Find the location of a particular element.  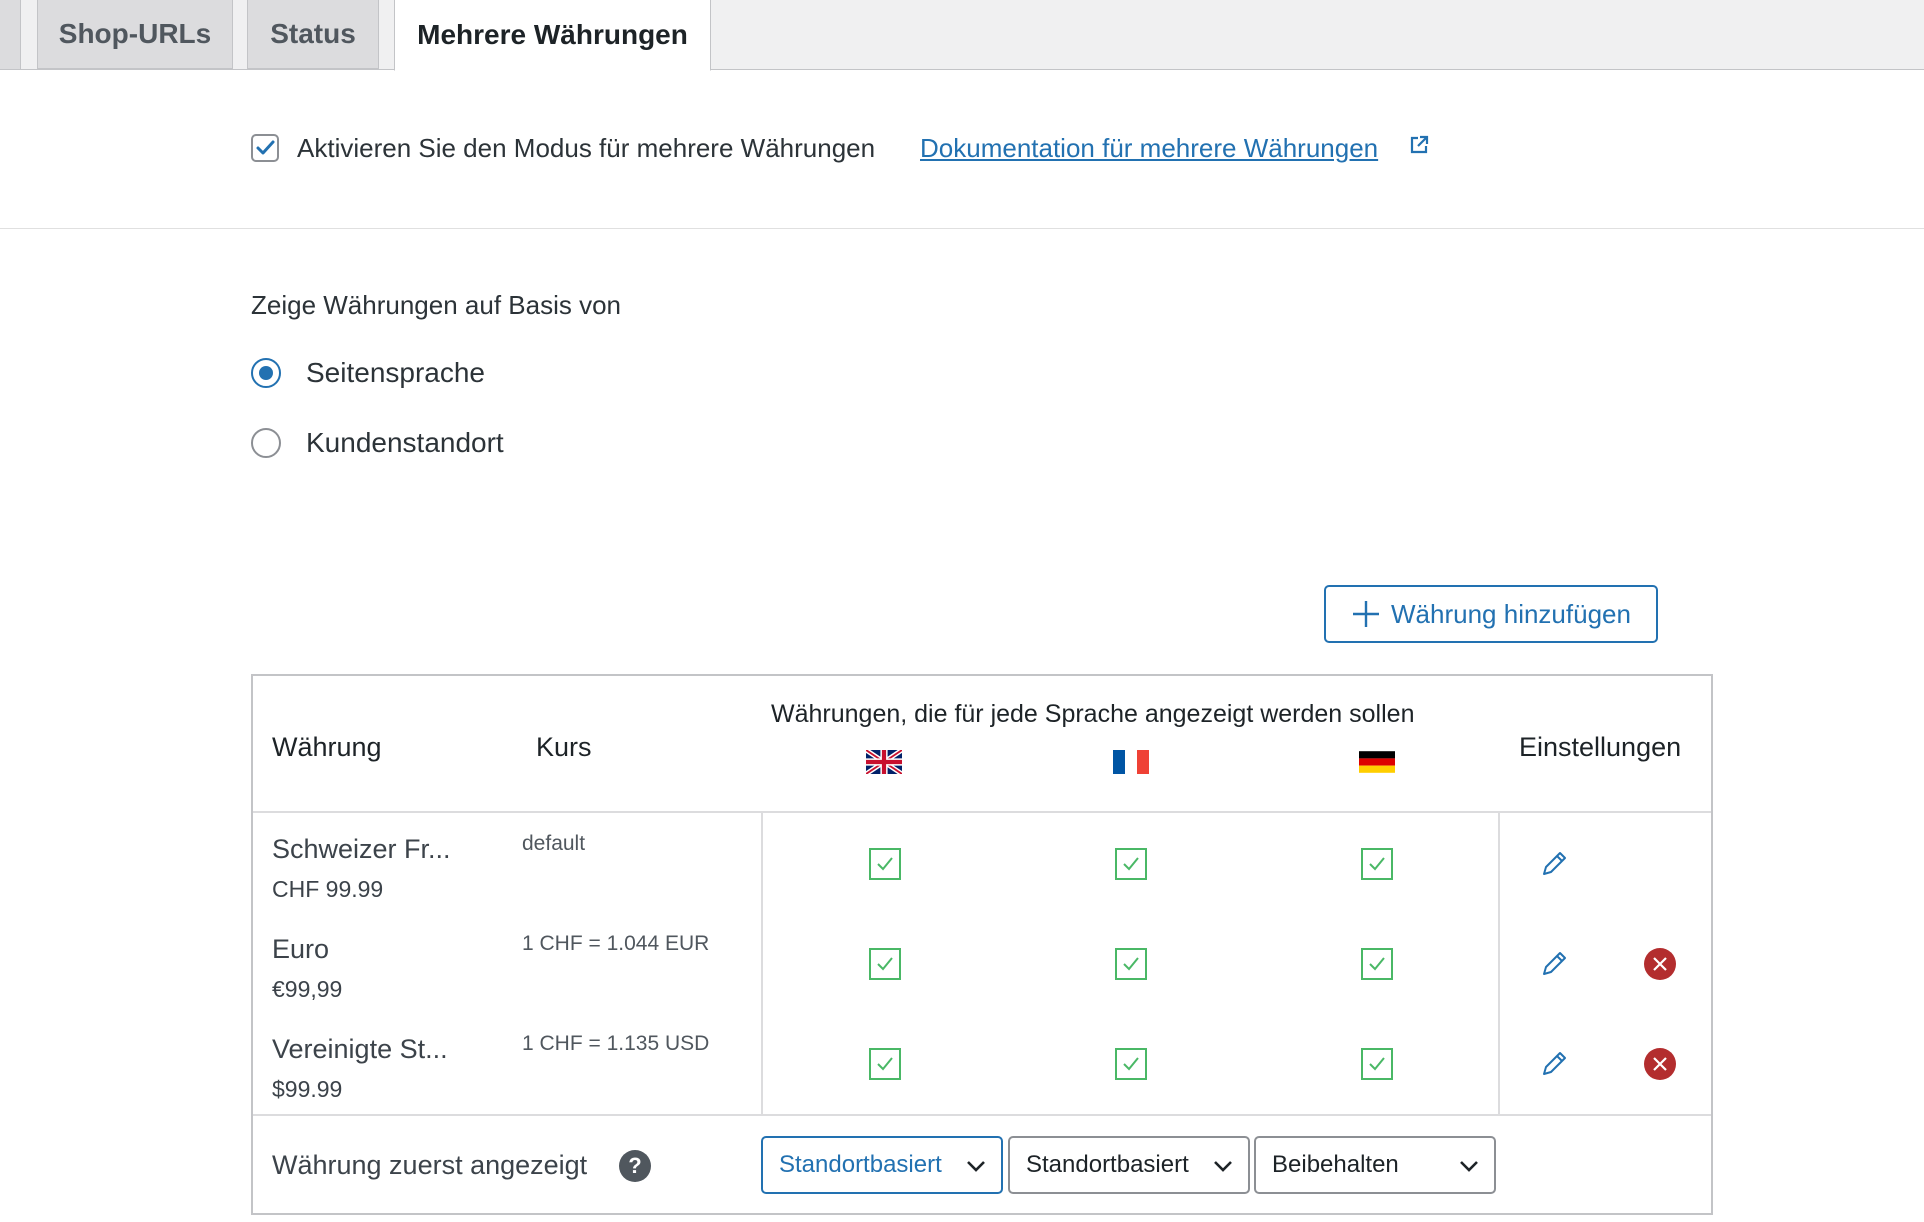

default-currency-select-en: Standortbasiert is located at coordinates (882, 1165).